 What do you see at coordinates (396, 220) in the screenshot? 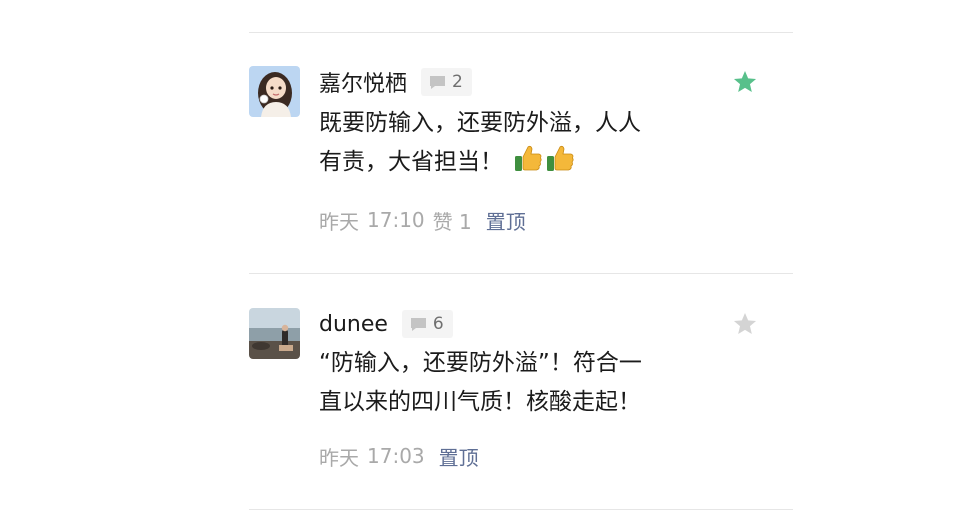
I see `comment-time: 17:10` at bounding box center [396, 220].